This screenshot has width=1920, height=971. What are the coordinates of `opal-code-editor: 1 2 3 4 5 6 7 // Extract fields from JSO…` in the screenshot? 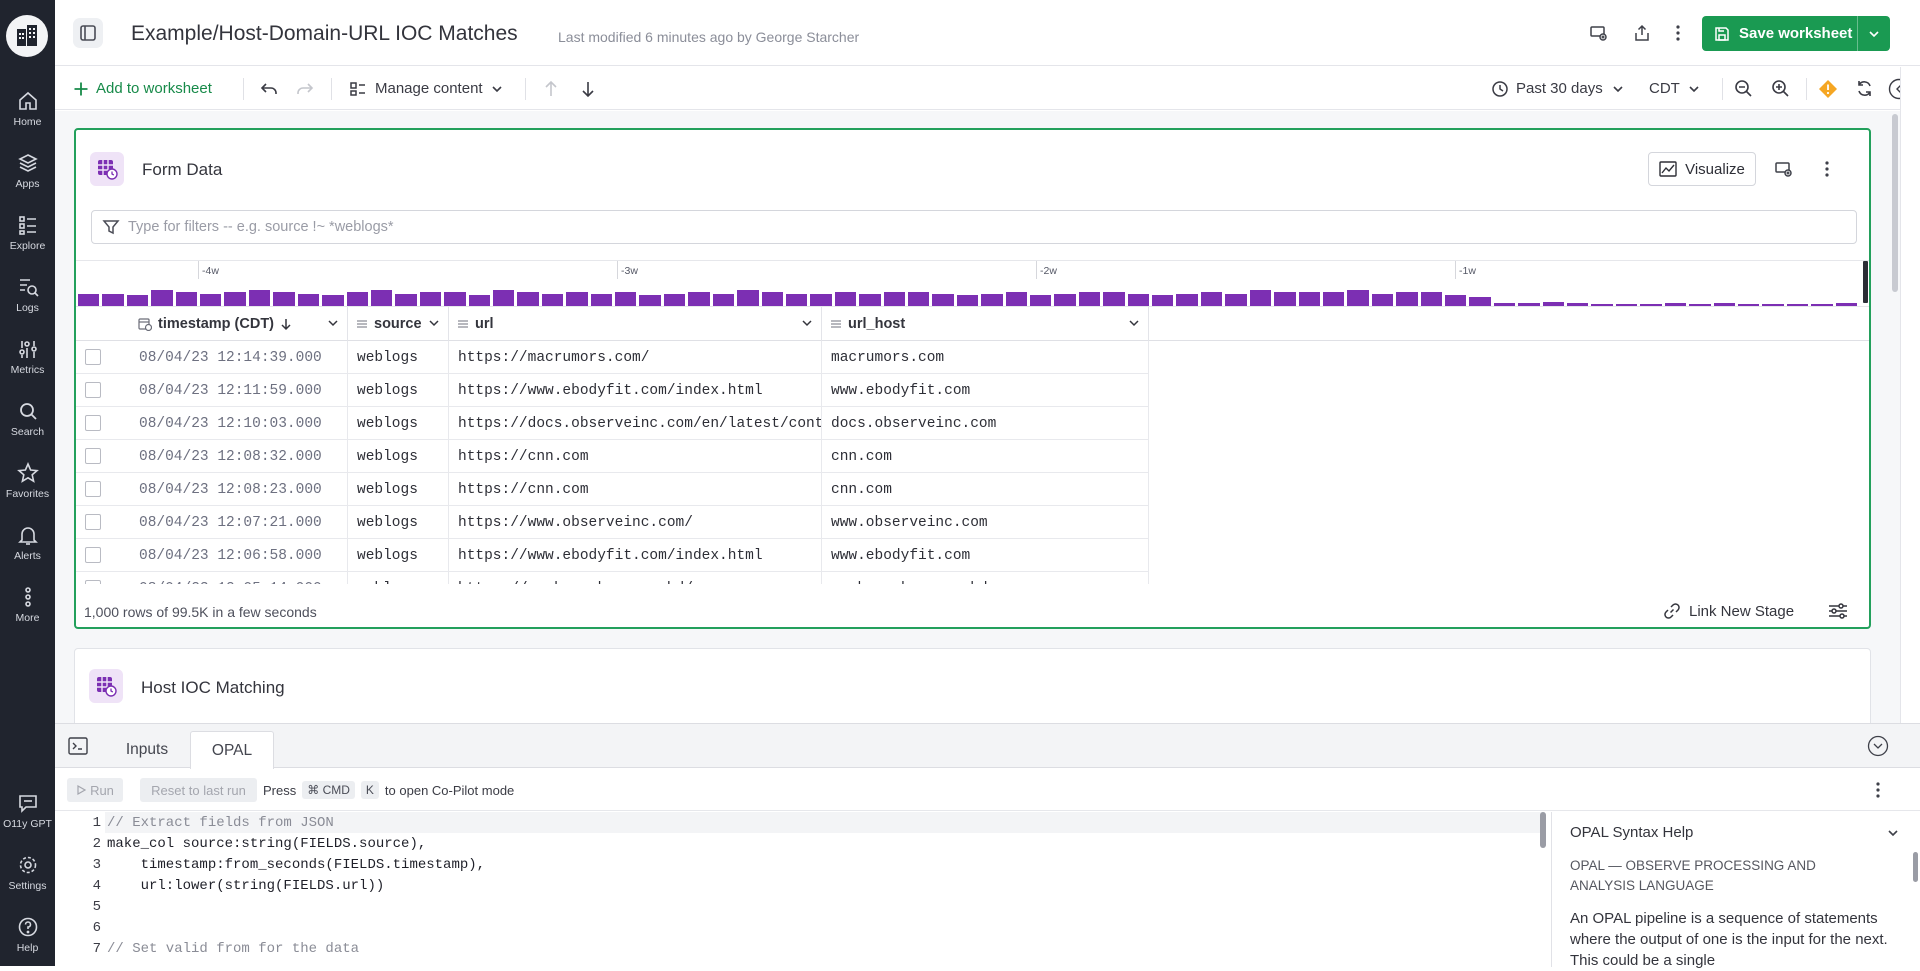 It's located at (801, 889).